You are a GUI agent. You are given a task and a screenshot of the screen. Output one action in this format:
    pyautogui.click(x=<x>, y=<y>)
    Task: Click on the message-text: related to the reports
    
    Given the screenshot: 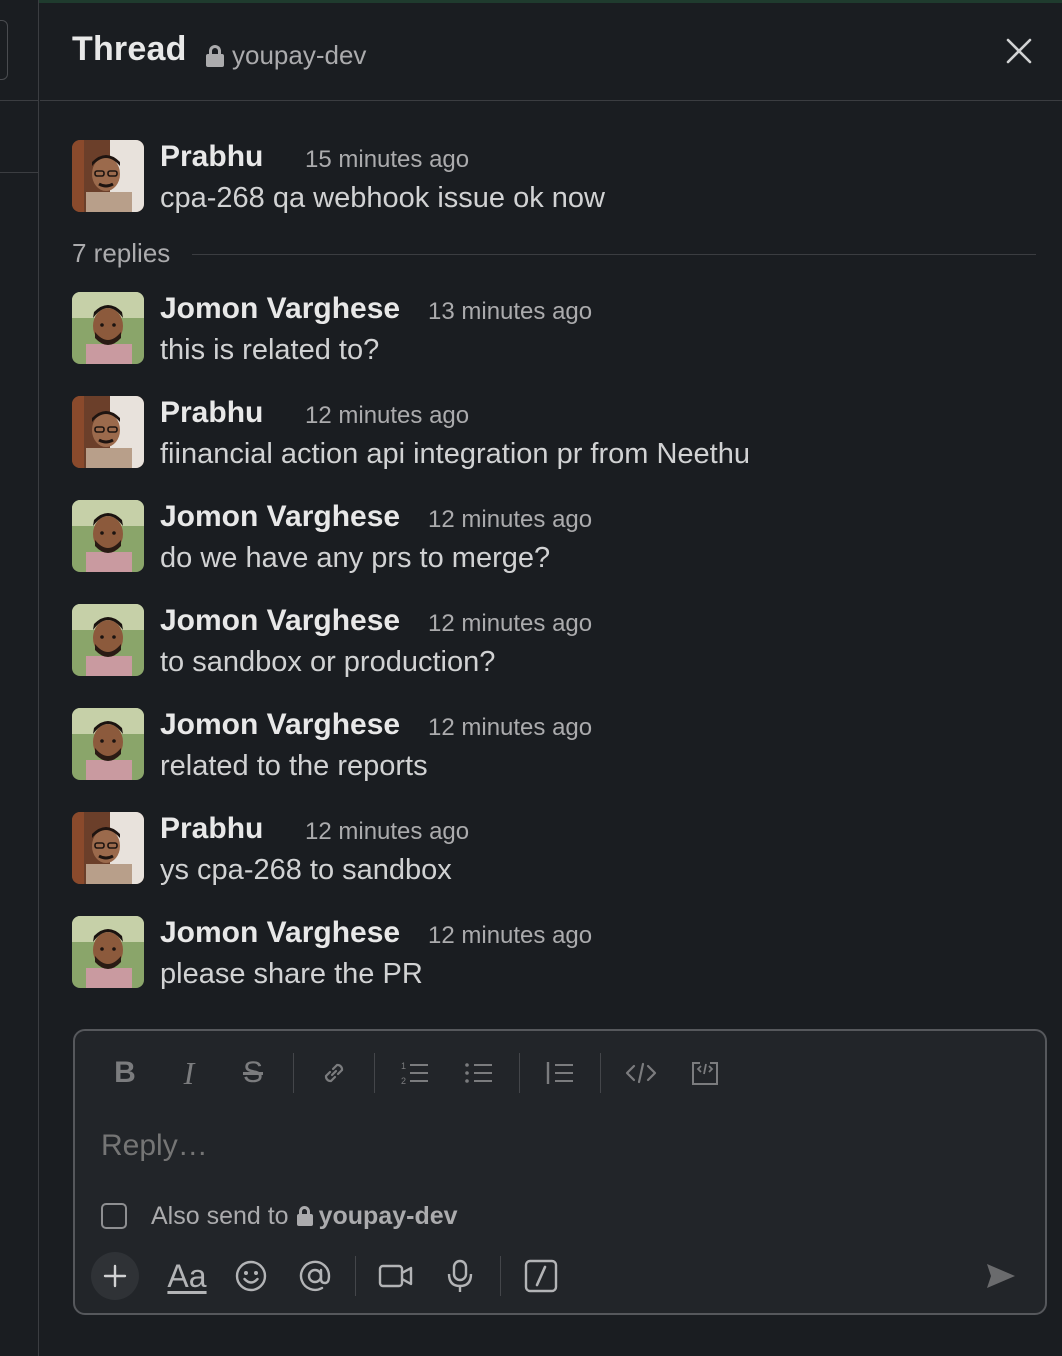 What is the action you would take?
    pyautogui.click(x=294, y=766)
    